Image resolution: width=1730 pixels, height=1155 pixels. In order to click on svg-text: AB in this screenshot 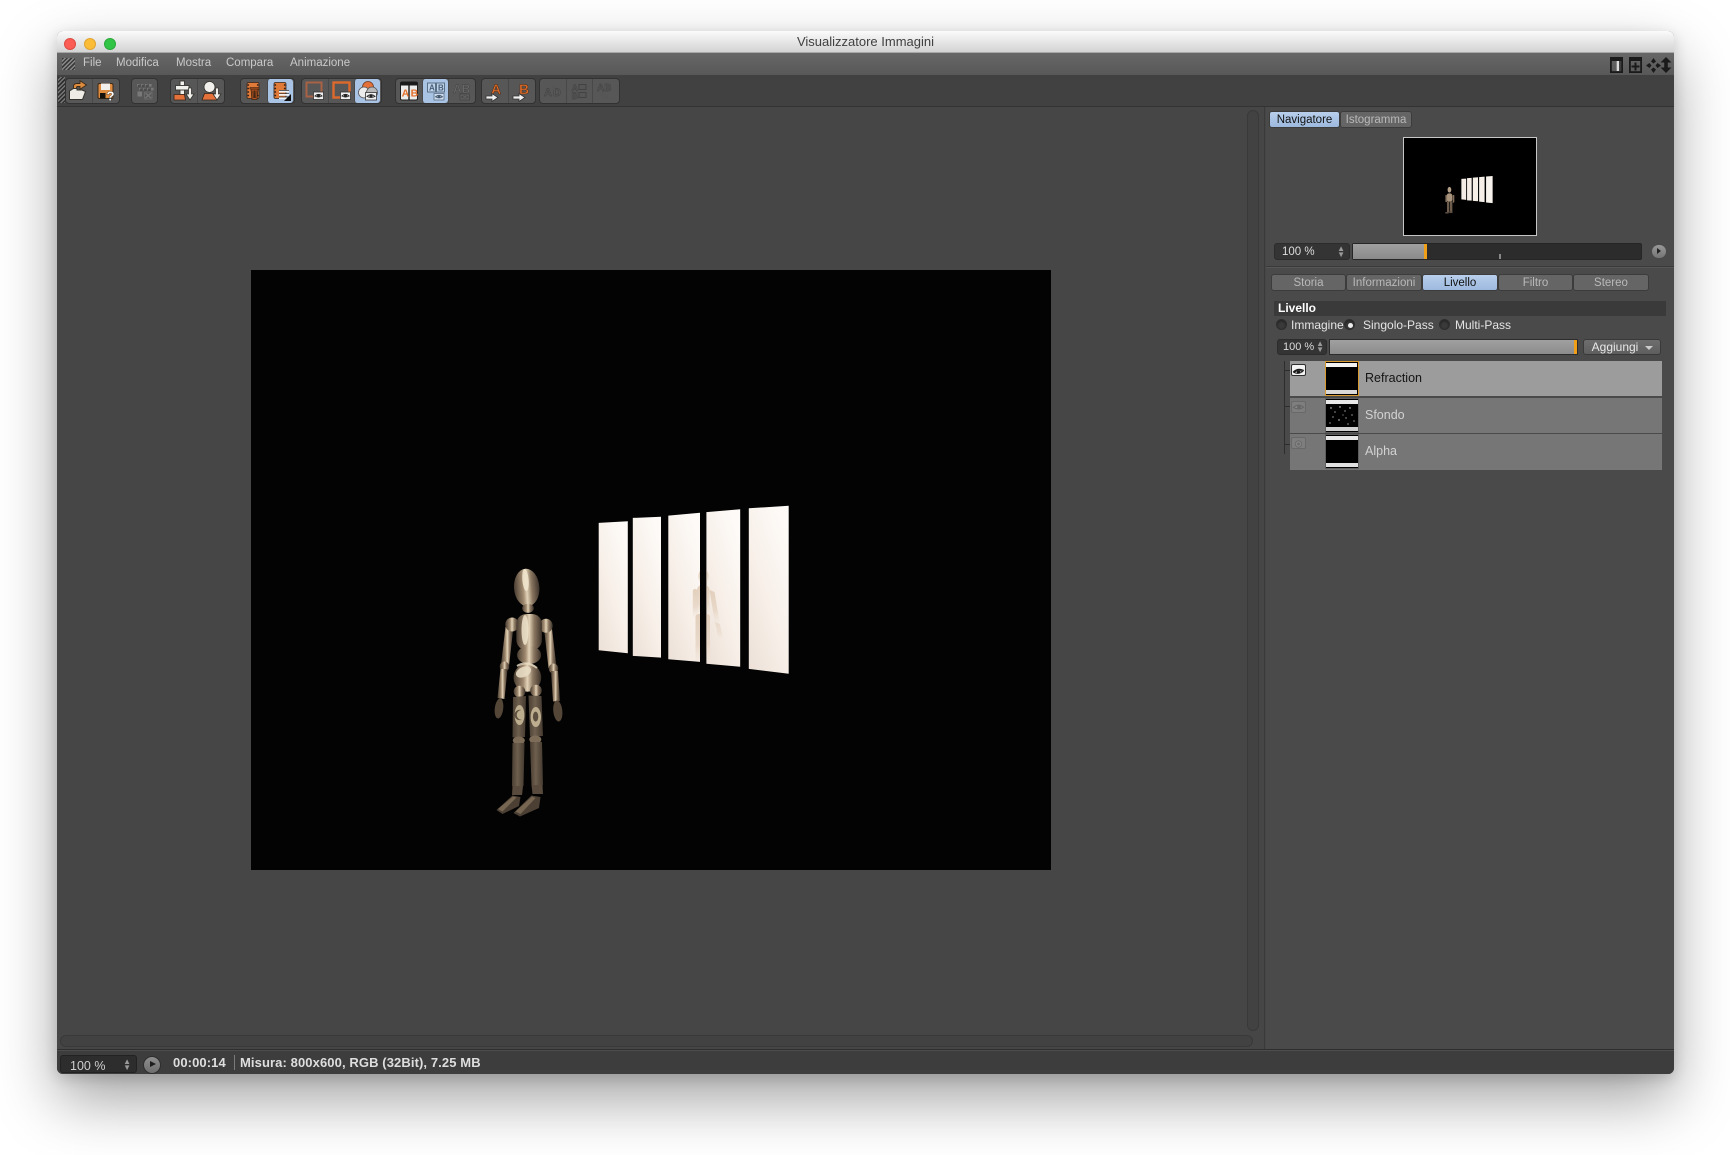, I will do `click(604, 88)`.